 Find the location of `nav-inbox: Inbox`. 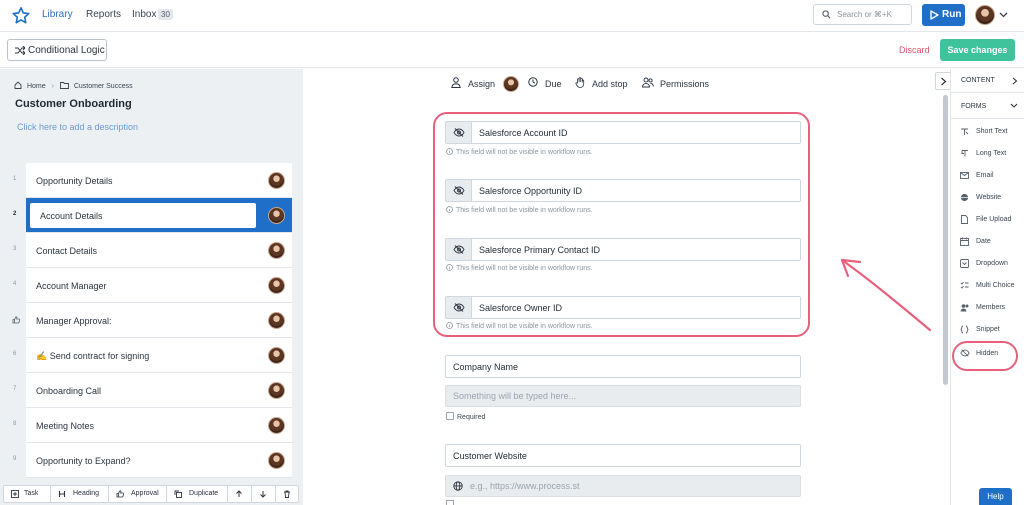

nav-inbox: Inbox is located at coordinates (144, 14).